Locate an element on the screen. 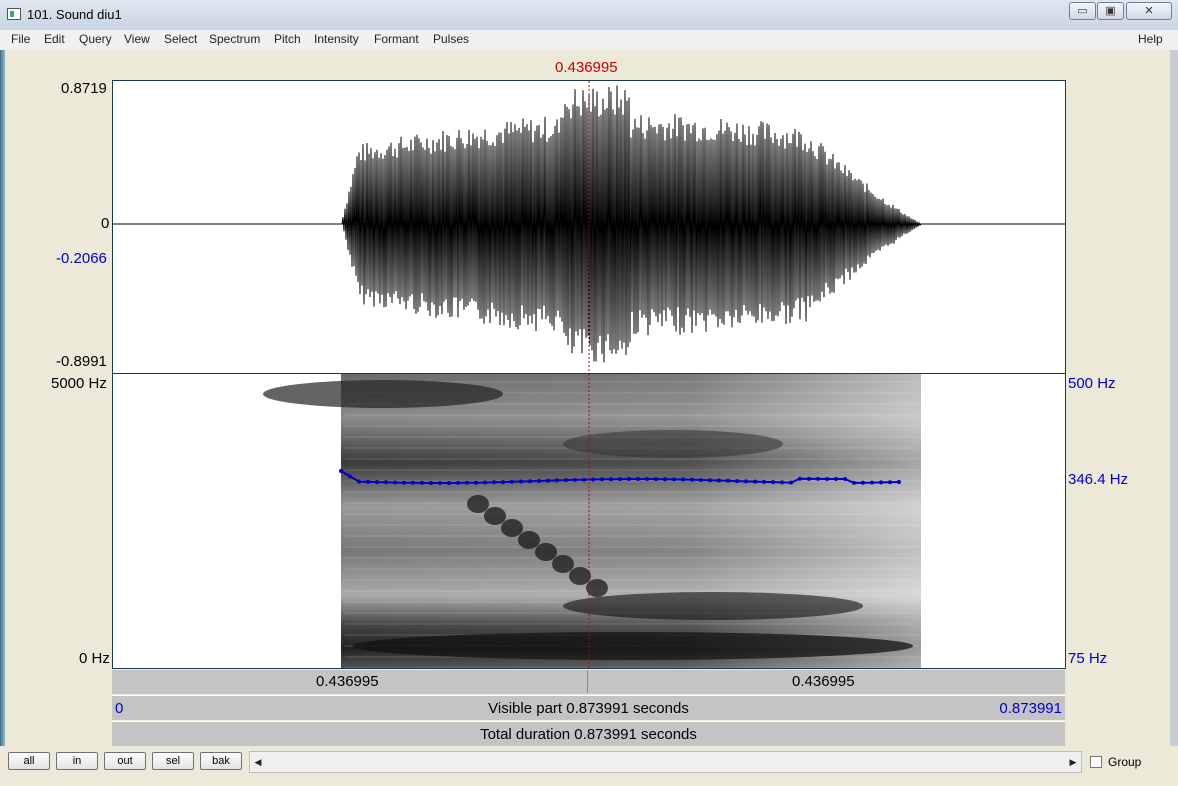  menu-pulses: Pulses is located at coordinates (451, 39).